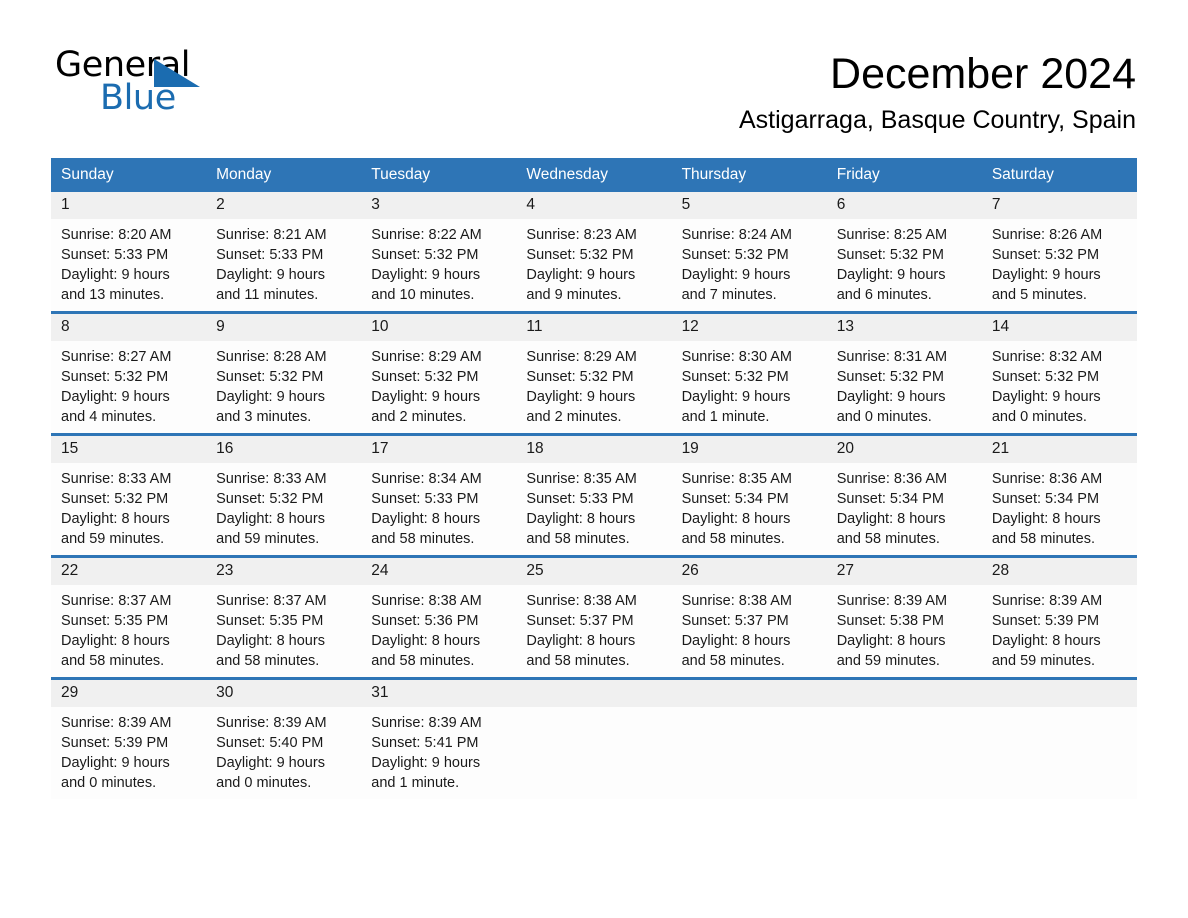 This screenshot has width=1188, height=918. Describe the element at coordinates (115, 742) in the screenshot. I see `sunset-time: Sunset: 5:39 PM` at that location.